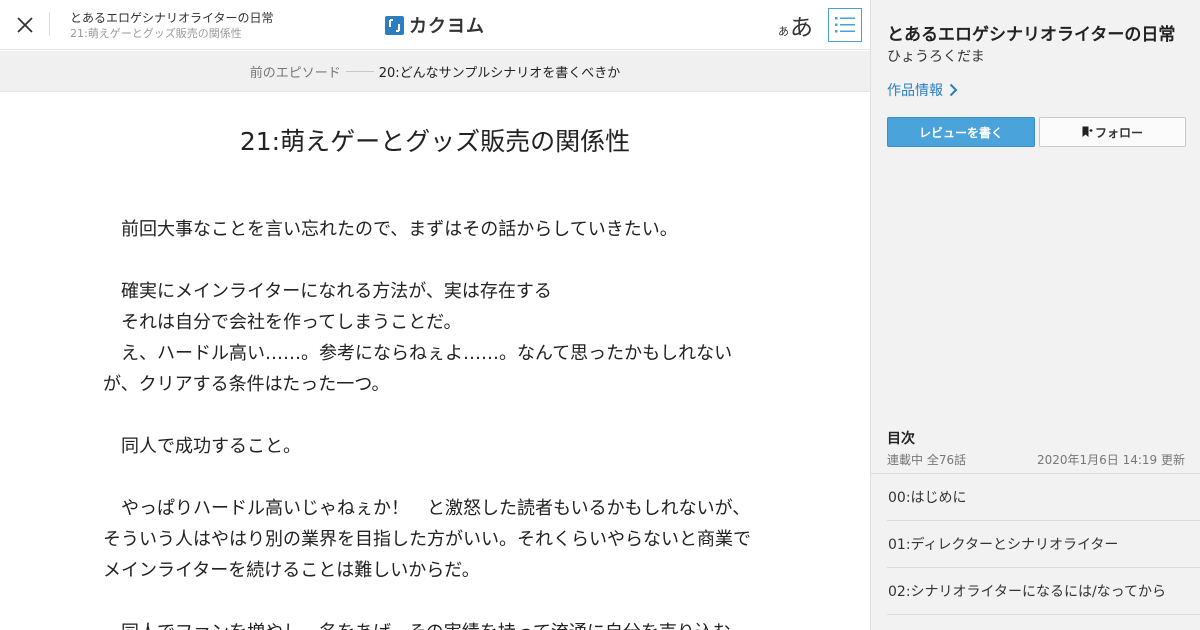 The height and width of the screenshot is (630, 1200). I want to click on body-line: メインライターを続けることは難しいからだ。, so click(291, 570).